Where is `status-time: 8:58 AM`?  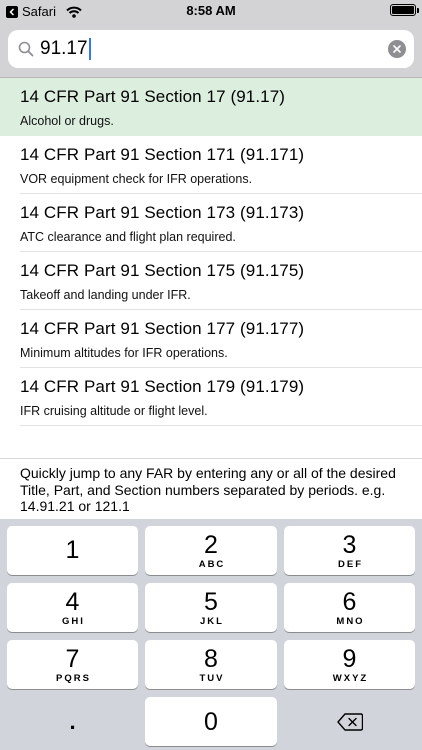 status-time: 8:58 AM is located at coordinates (211, 10).